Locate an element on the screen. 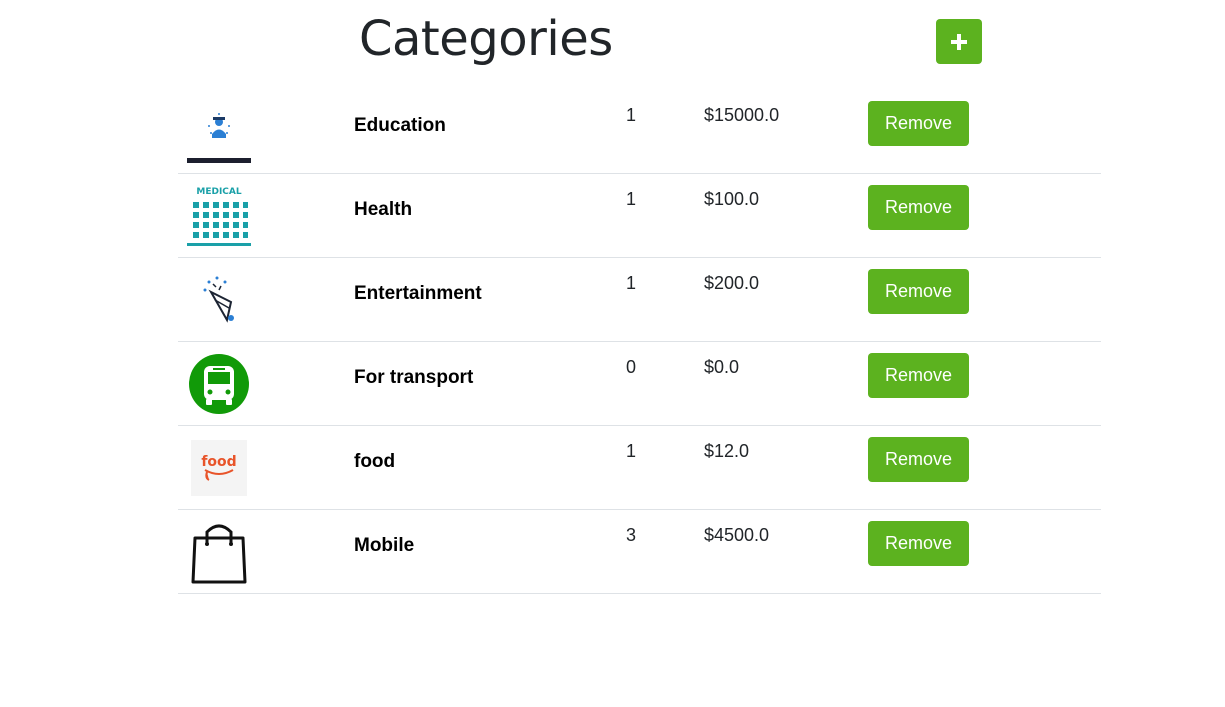  shopping-bag-image is located at coordinates (219, 552).